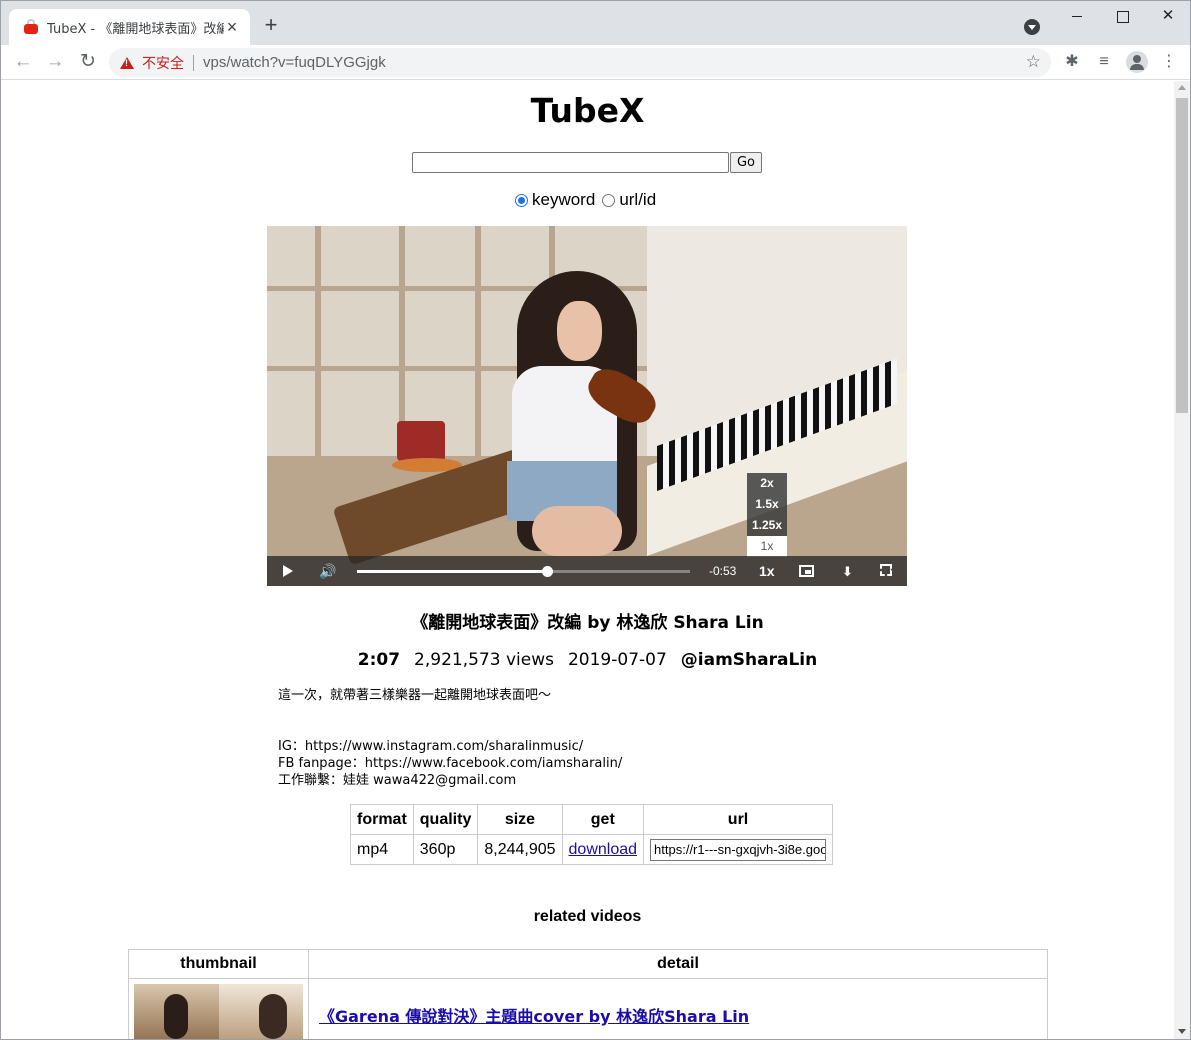 The width and height of the screenshot is (1191, 1040). I want to click on player-controls: 🔊 -0:53 1x ⬇, so click(587, 571).